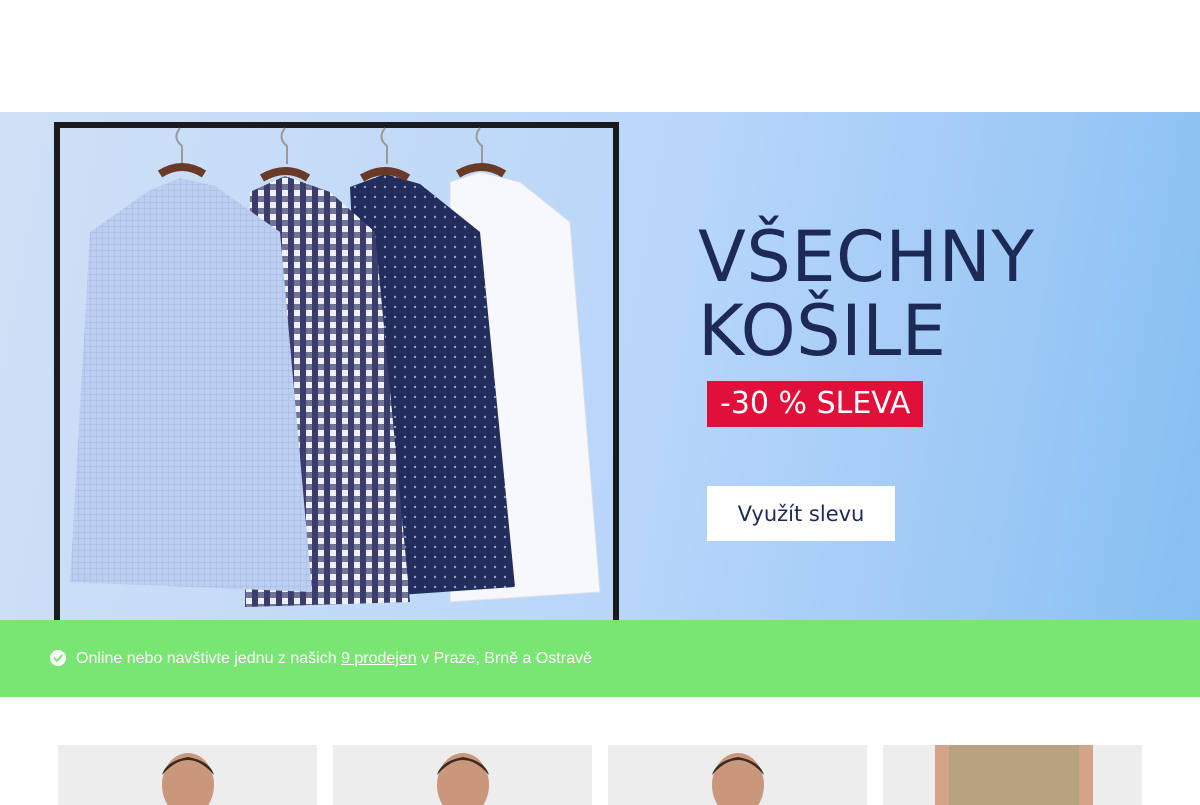 This screenshot has width=1200, height=805. I want to click on product-grid, so click(600, 751).